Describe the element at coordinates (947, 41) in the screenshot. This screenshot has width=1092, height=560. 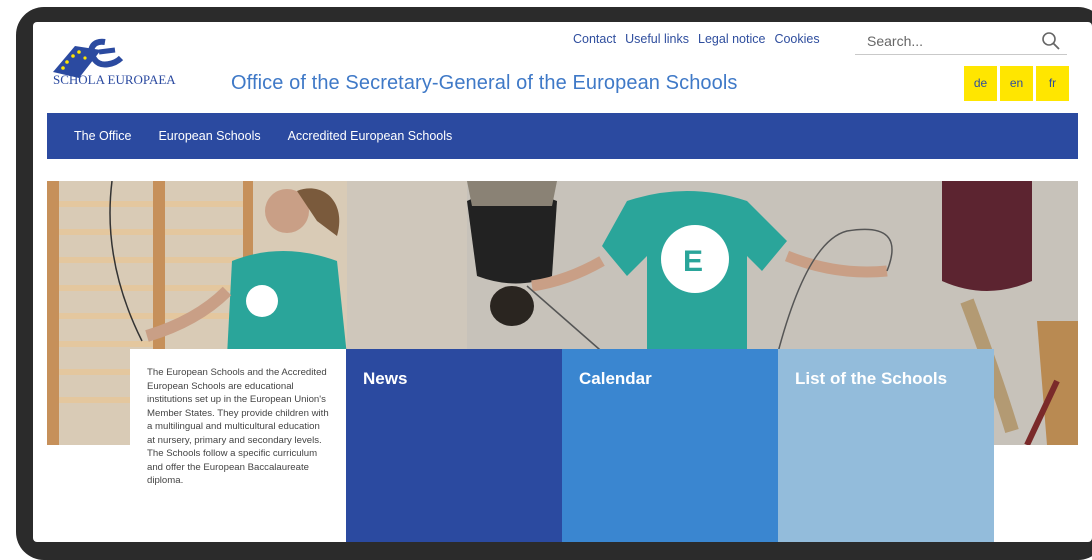
I see `search-input` at that location.